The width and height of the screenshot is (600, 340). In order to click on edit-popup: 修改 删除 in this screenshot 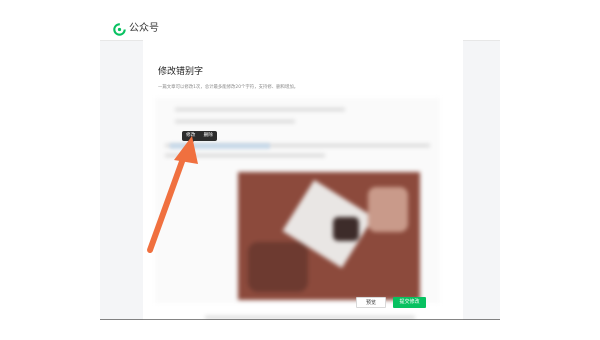, I will do `click(199, 136)`.